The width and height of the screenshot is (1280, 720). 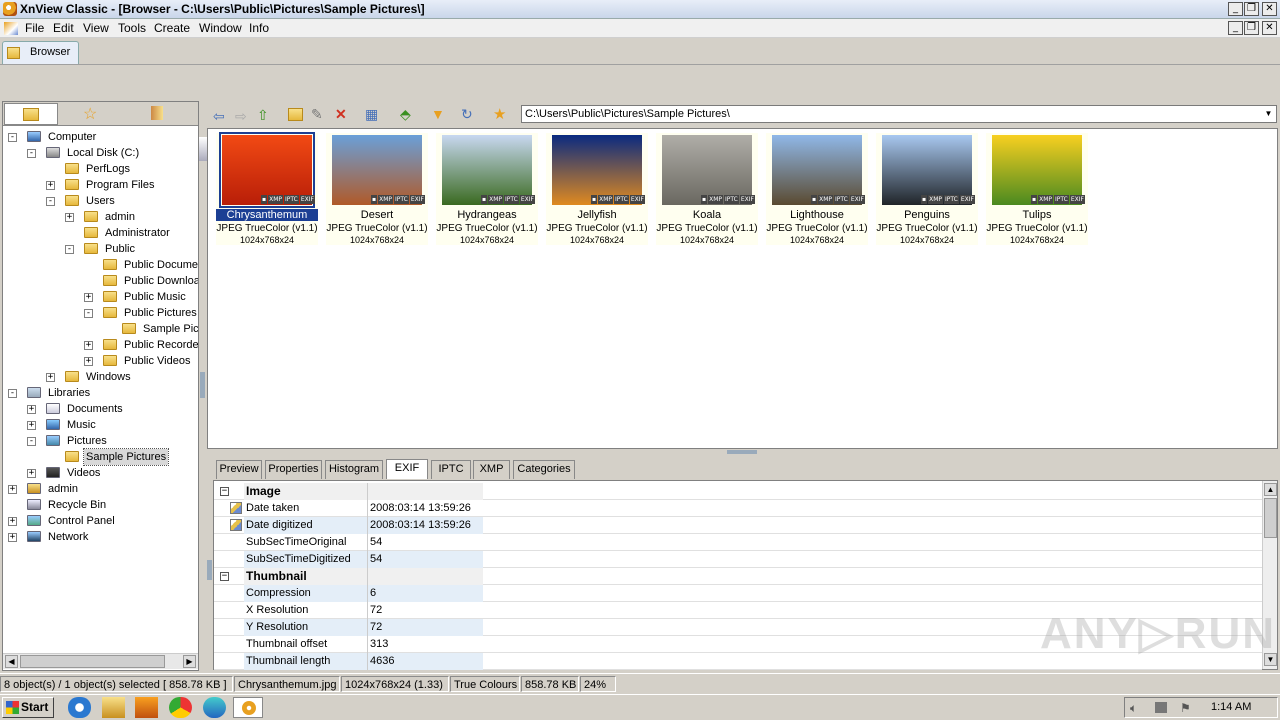 What do you see at coordinates (209, 570) in the screenshot?
I see `info-splitter-handle` at bounding box center [209, 570].